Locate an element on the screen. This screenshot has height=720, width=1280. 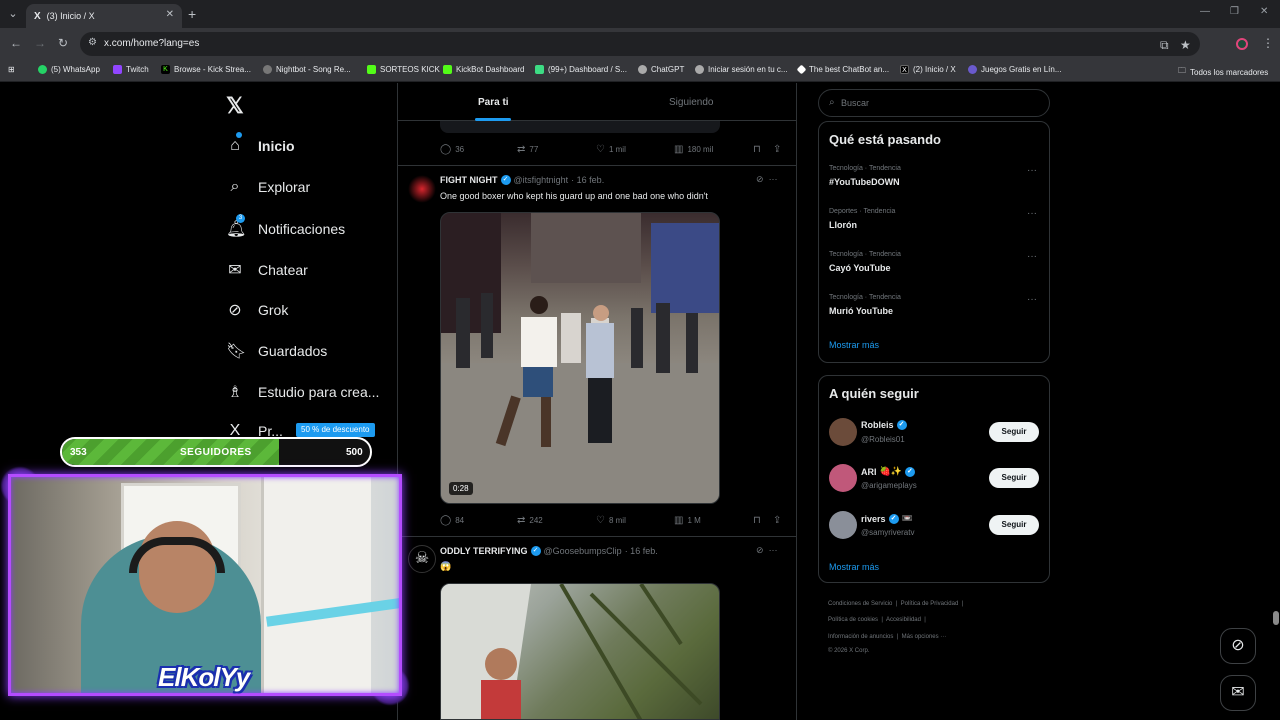
repost-button: ⇄ 77 is located at coordinates (527, 149).